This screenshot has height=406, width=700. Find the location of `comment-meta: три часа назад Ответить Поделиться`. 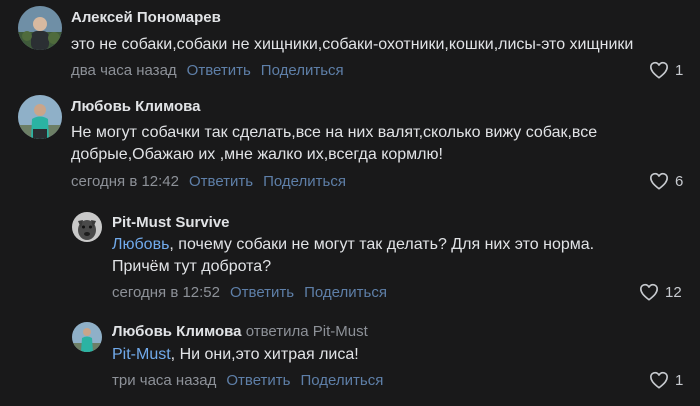

comment-meta: три часа назад Ответить Поделиться is located at coordinates (247, 380).